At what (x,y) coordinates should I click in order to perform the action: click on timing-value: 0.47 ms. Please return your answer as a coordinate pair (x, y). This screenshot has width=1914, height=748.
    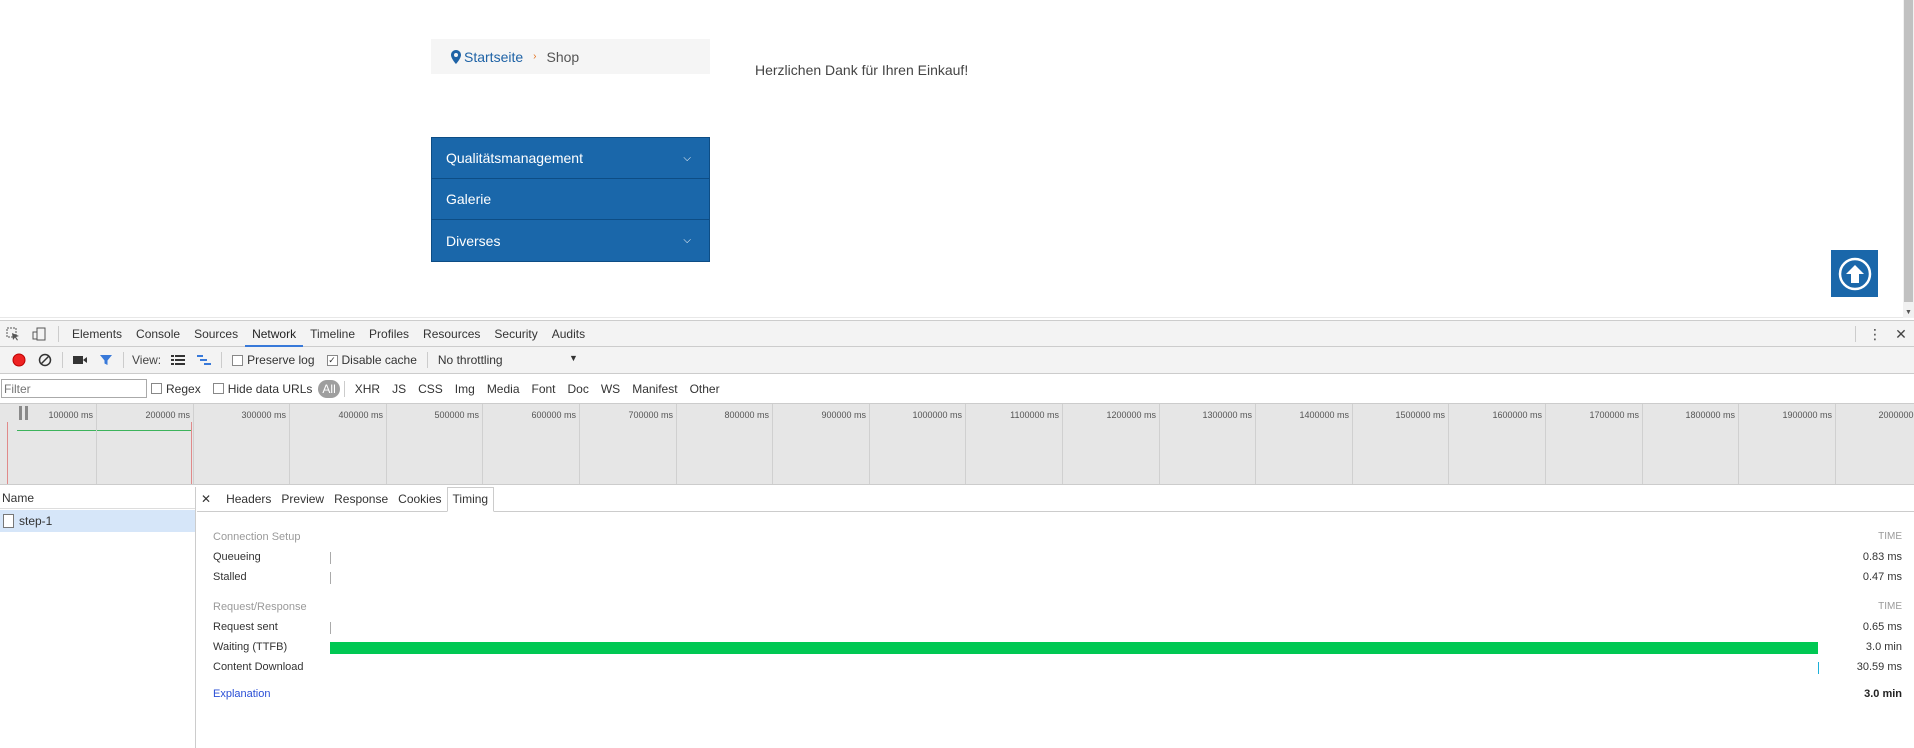
    Looking at the image, I should click on (1882, 577).